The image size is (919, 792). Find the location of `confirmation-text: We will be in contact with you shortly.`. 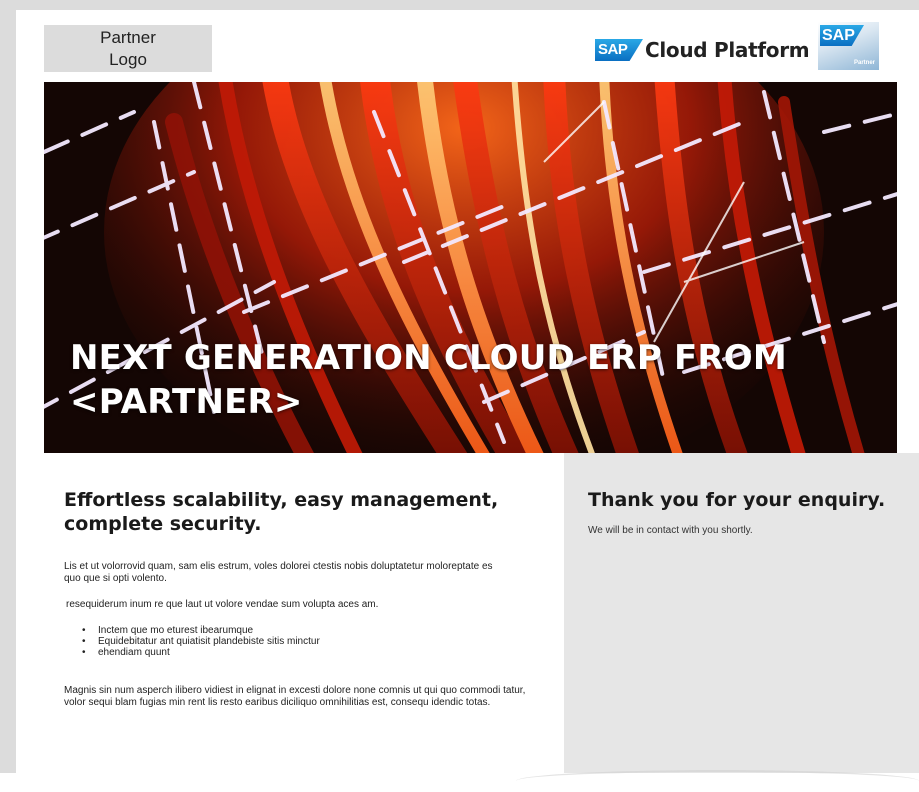

confirmation-text: We will be in contact with you shortly. is located at coordinates (670, 530).